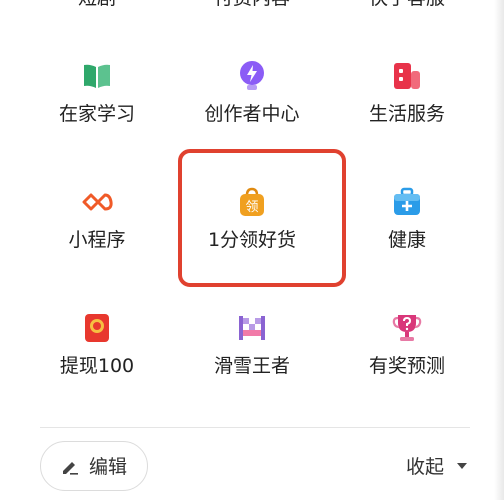  I want to click on grid-item-label: 创作者中心, so click(252, 114).